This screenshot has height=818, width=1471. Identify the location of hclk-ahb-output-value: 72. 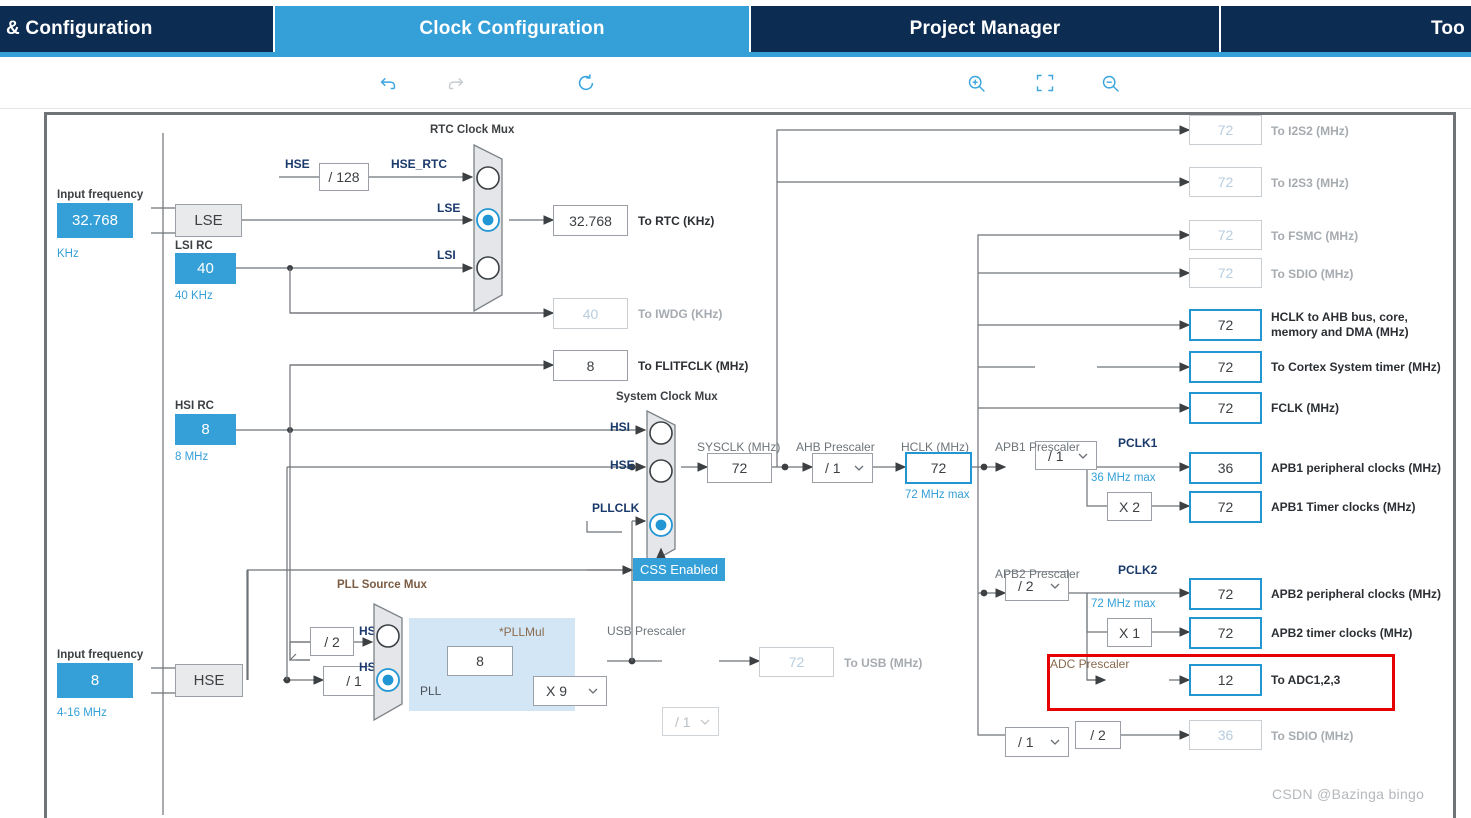
(1225, 325).